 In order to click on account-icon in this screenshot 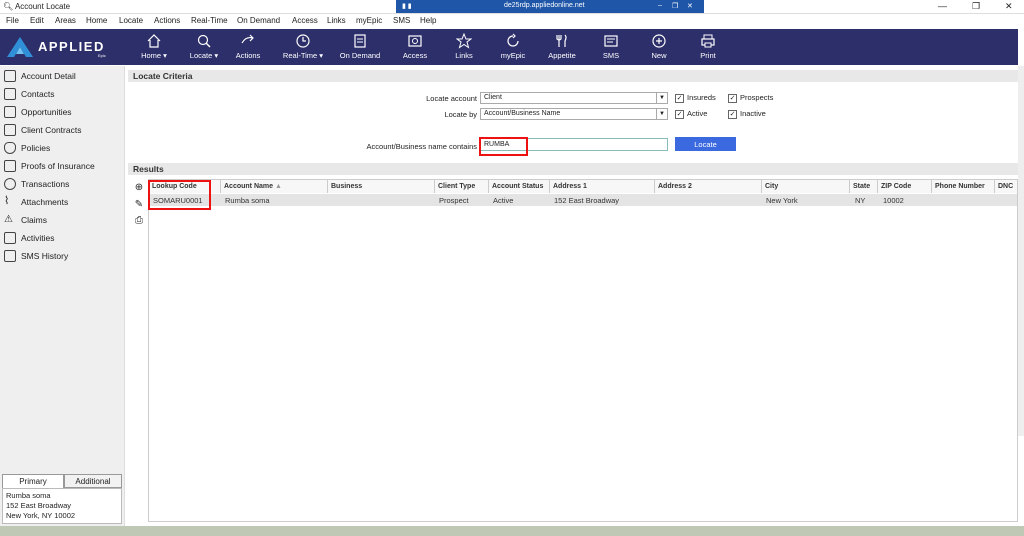, I will do `click(10, 76)`.